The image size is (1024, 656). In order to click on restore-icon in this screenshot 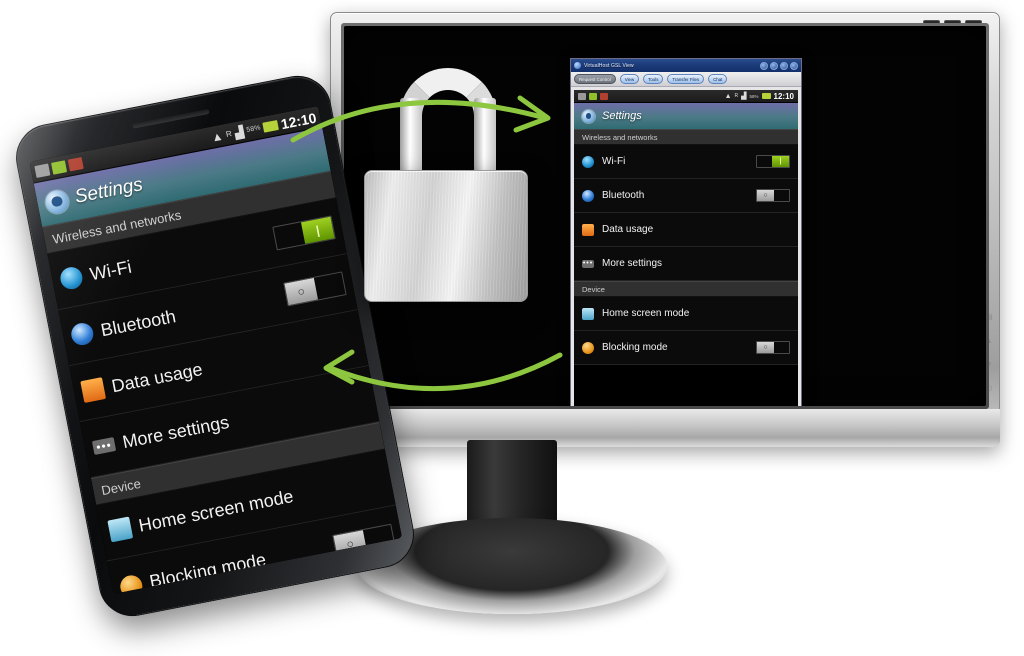, I will do `click(774, 65)`.